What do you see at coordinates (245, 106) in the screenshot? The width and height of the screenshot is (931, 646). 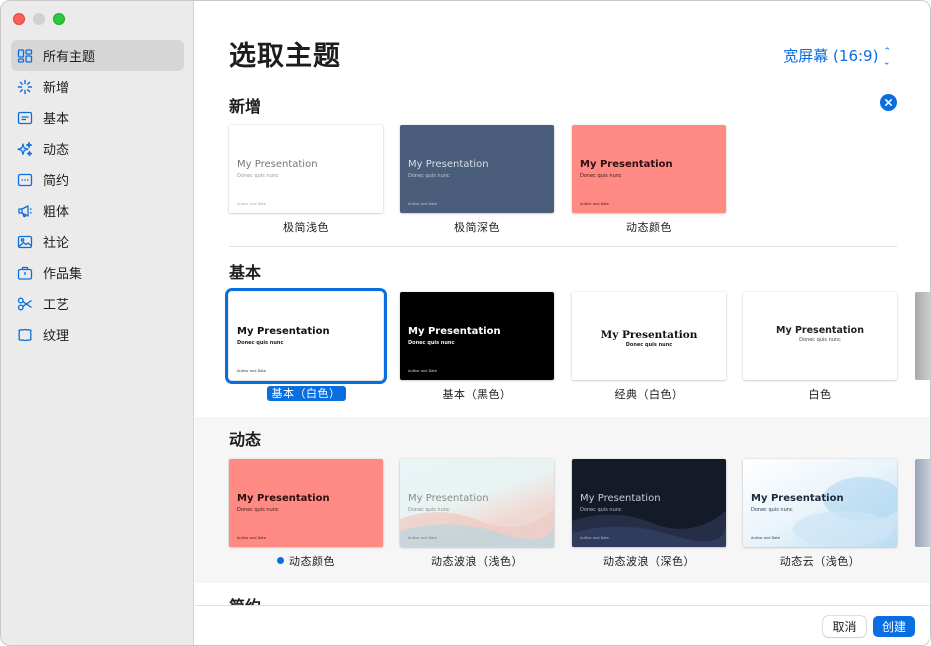 I see `section-title: 新增` at bounding box center [245, 106].